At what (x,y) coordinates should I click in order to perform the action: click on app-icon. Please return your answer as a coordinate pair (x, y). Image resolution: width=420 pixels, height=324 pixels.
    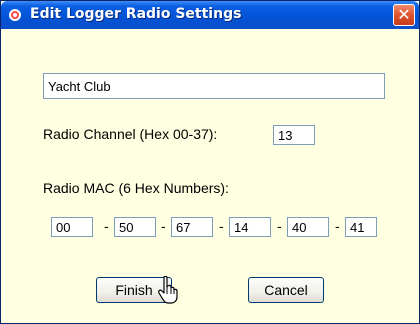
    Looking at the image, I should click on (15, 15).